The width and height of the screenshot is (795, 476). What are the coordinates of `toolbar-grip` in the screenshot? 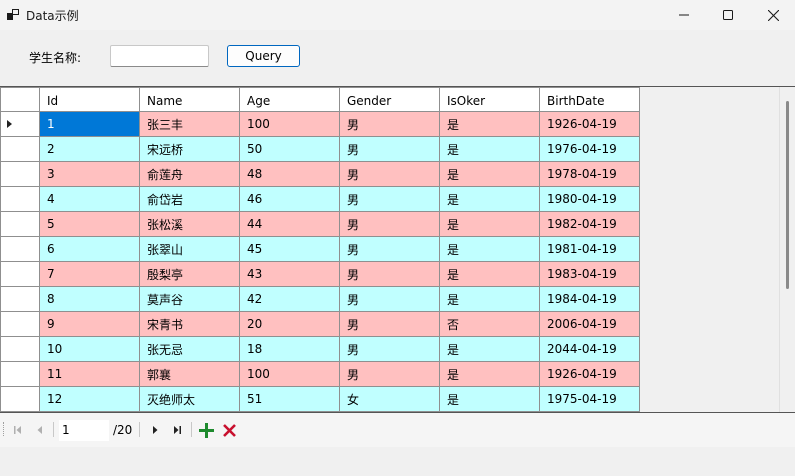 It's located at (4, 429).